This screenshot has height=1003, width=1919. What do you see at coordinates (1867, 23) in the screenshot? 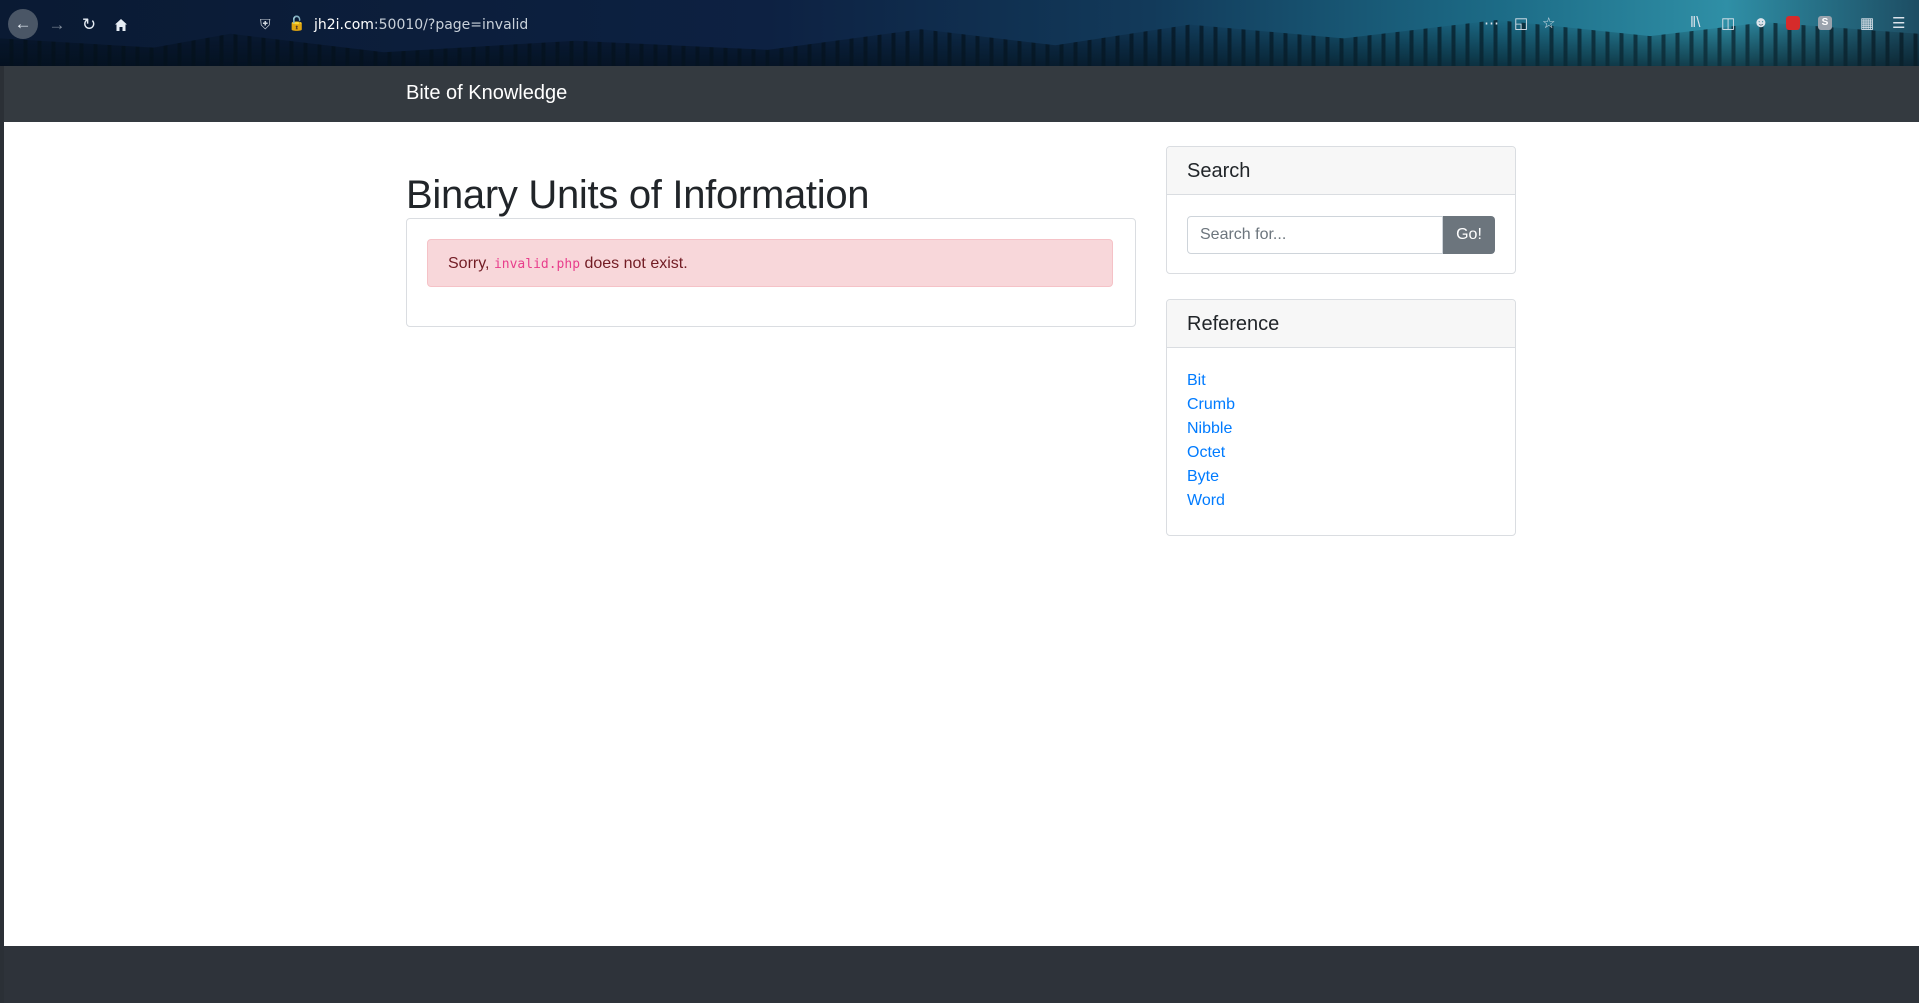
I see `extensions-icon: ▦` at bounding box center [1867, 23].